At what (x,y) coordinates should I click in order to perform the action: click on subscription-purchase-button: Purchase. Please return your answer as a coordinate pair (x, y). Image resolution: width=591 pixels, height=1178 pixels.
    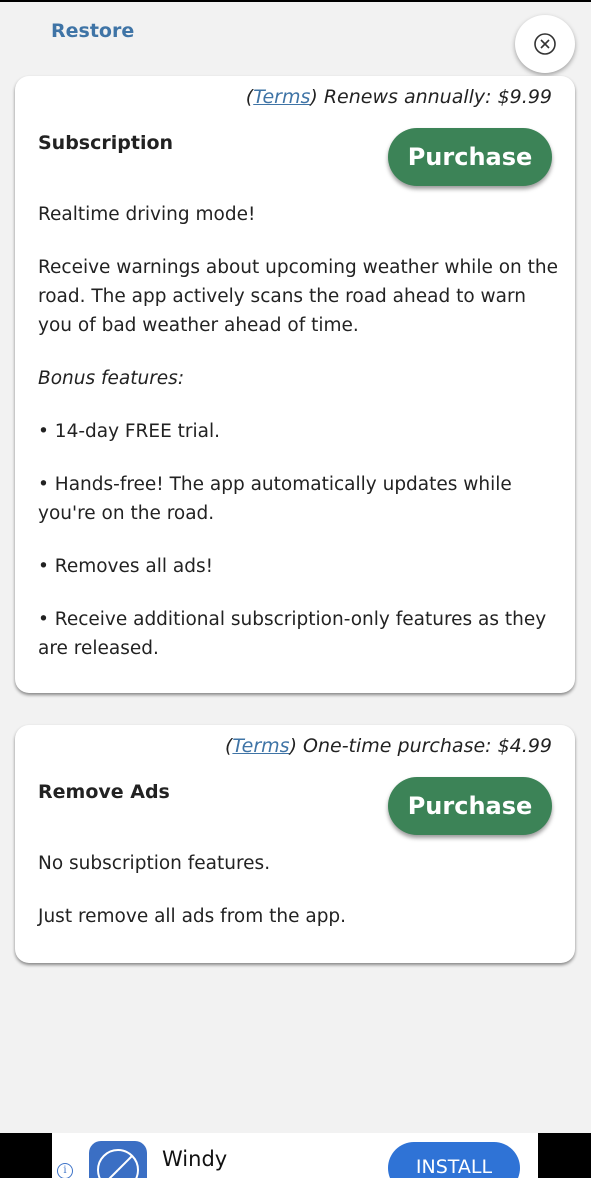
    Looking at the image, I should click on (470, 157).